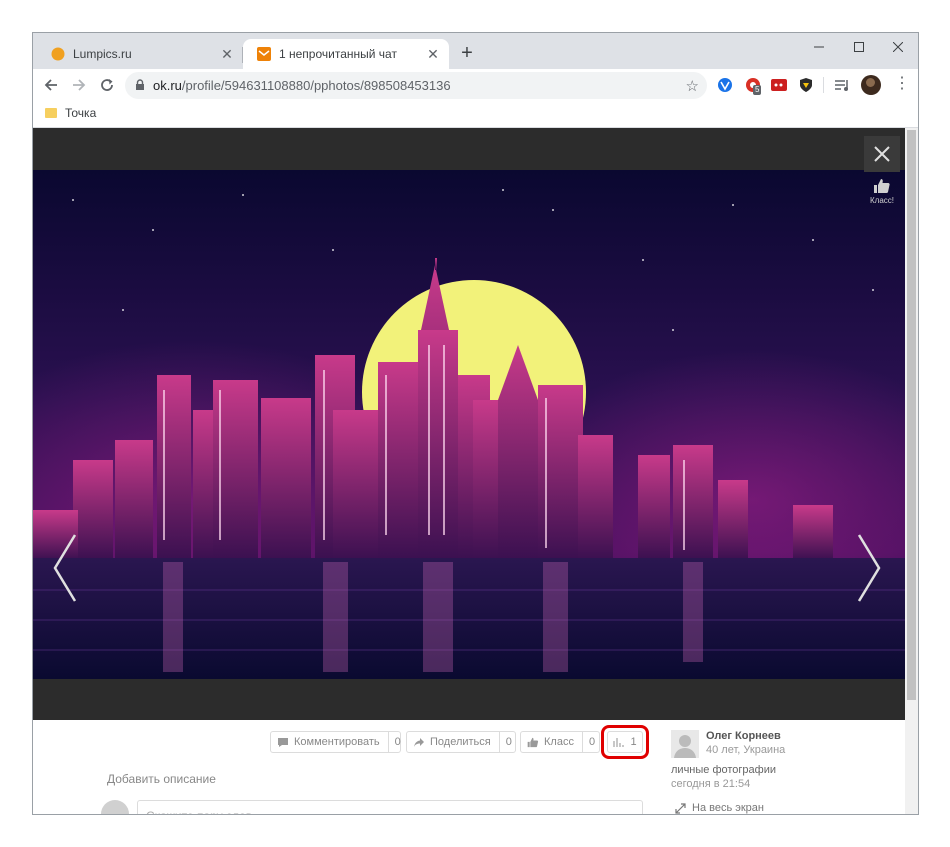 The image size is (950, 847). What do you see at coordinates (746, 750) in the screenshot?
I see `owner-meta: 40 лет, Украина` at bounding box center [746, 750].